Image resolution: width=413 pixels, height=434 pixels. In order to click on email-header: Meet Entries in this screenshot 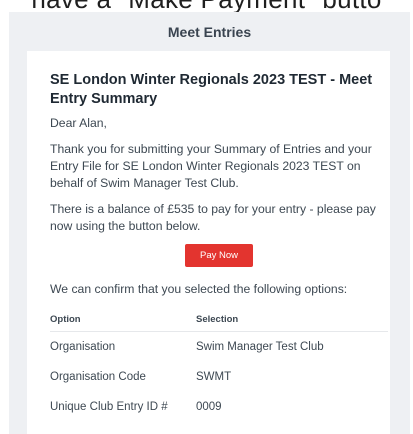, I will do `click(209, 31)`.